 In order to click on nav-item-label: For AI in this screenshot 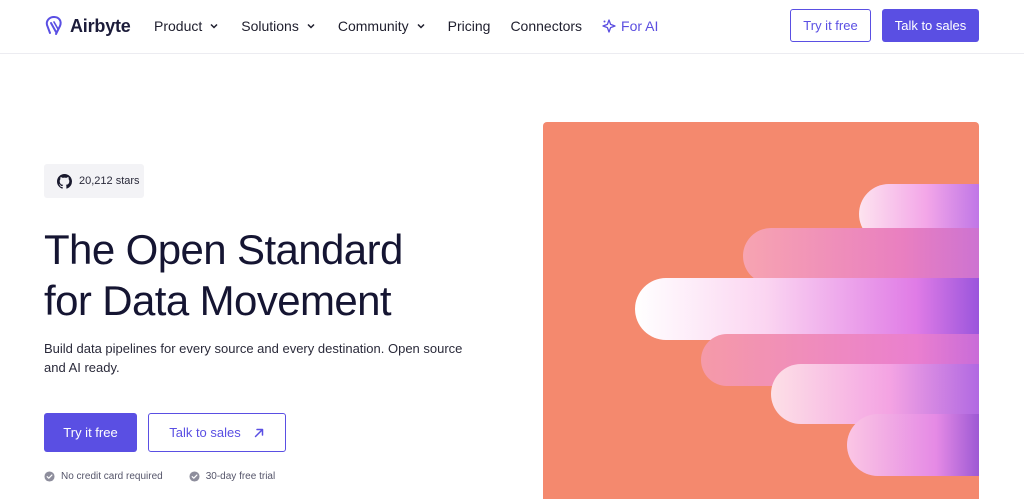, I will do `click(640, 26)`.